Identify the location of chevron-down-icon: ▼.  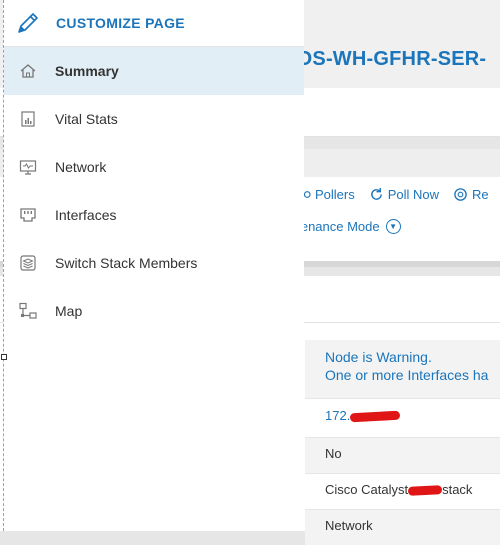
(393, 226).